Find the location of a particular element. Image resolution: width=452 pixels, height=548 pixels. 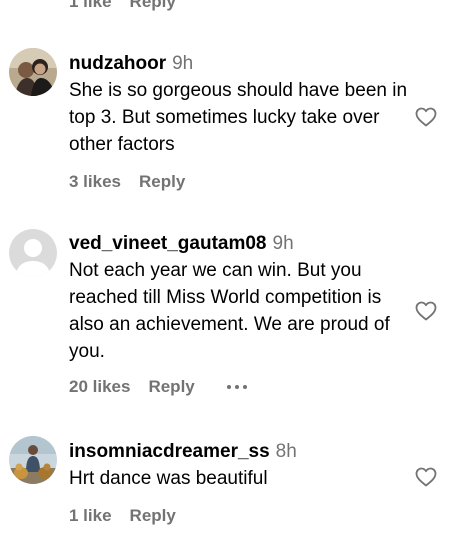

comment-username: insomniacdreamer_ss is located at coordinates (169, 451).